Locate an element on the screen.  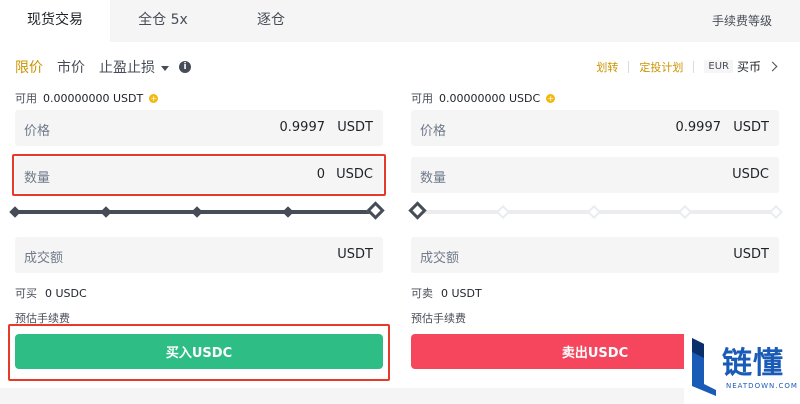
neatdown-watermark: 链懂 NEATDOWN.COM is located at coordinates (742, 368).